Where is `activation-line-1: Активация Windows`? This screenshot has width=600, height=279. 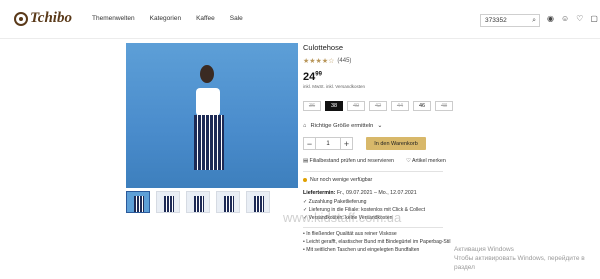
activation-line-1: Активация Windows is located at coordinates (484, 249).